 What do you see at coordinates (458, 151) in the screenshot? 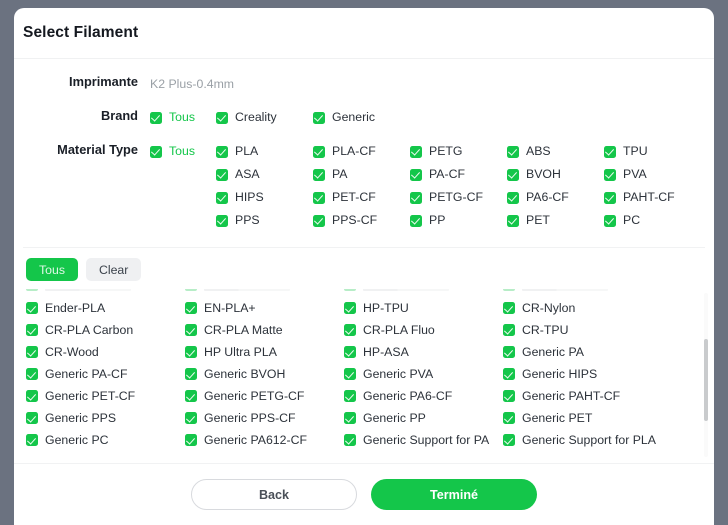
I see `material-checkbox: PETG` at bounding box center [458, 151].